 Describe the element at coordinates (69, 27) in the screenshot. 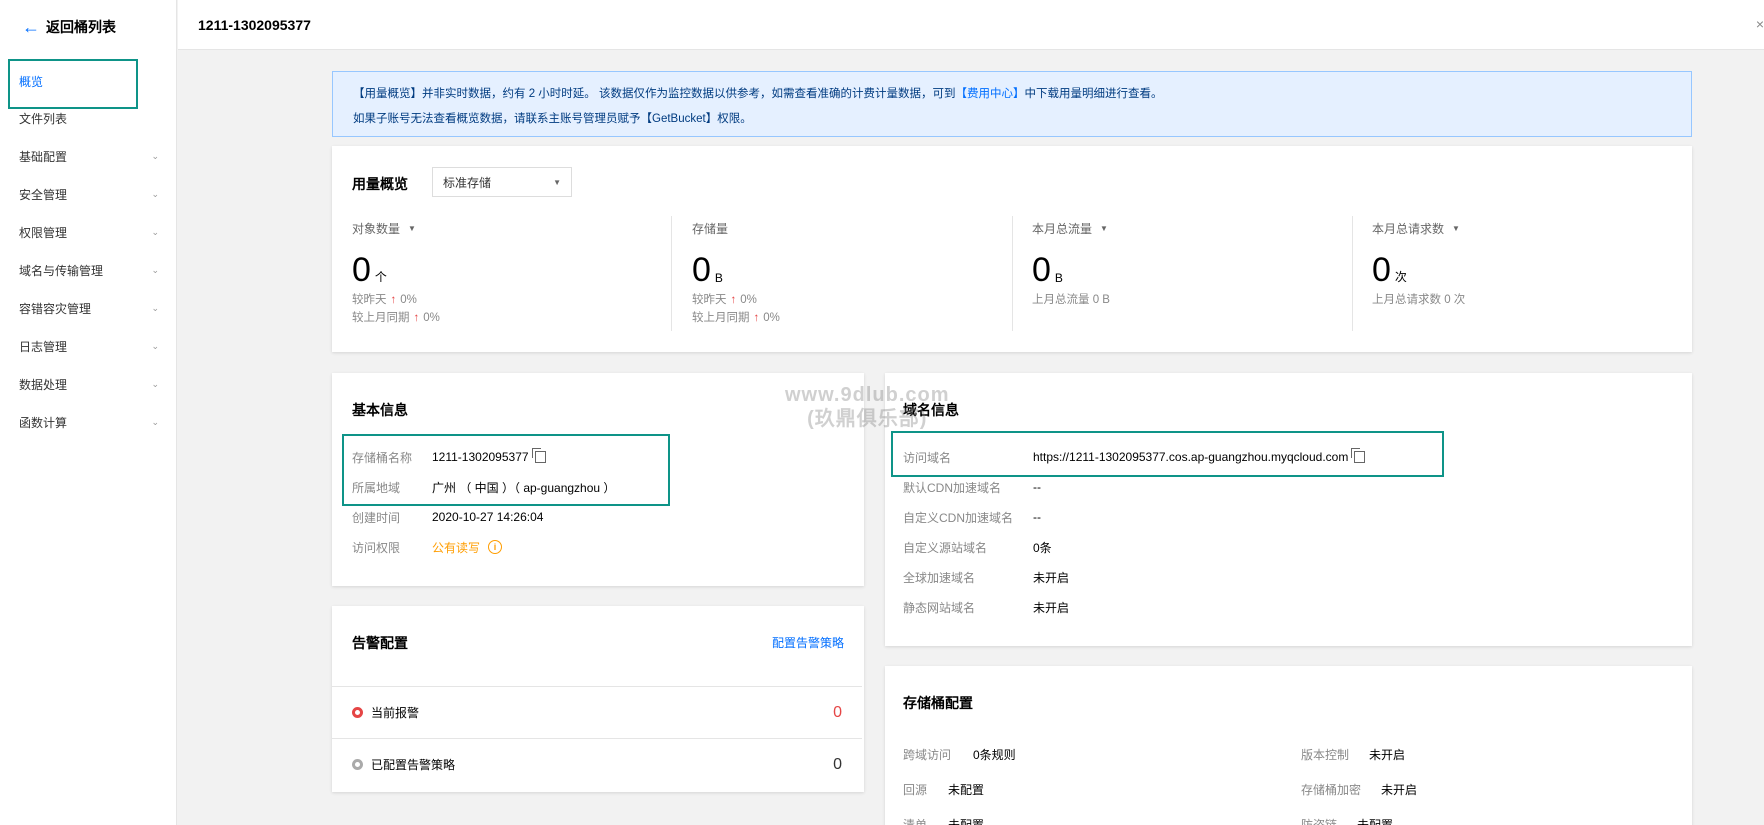

I see `back-to-bucket-list-button: ← 返回桶列表` at that location.